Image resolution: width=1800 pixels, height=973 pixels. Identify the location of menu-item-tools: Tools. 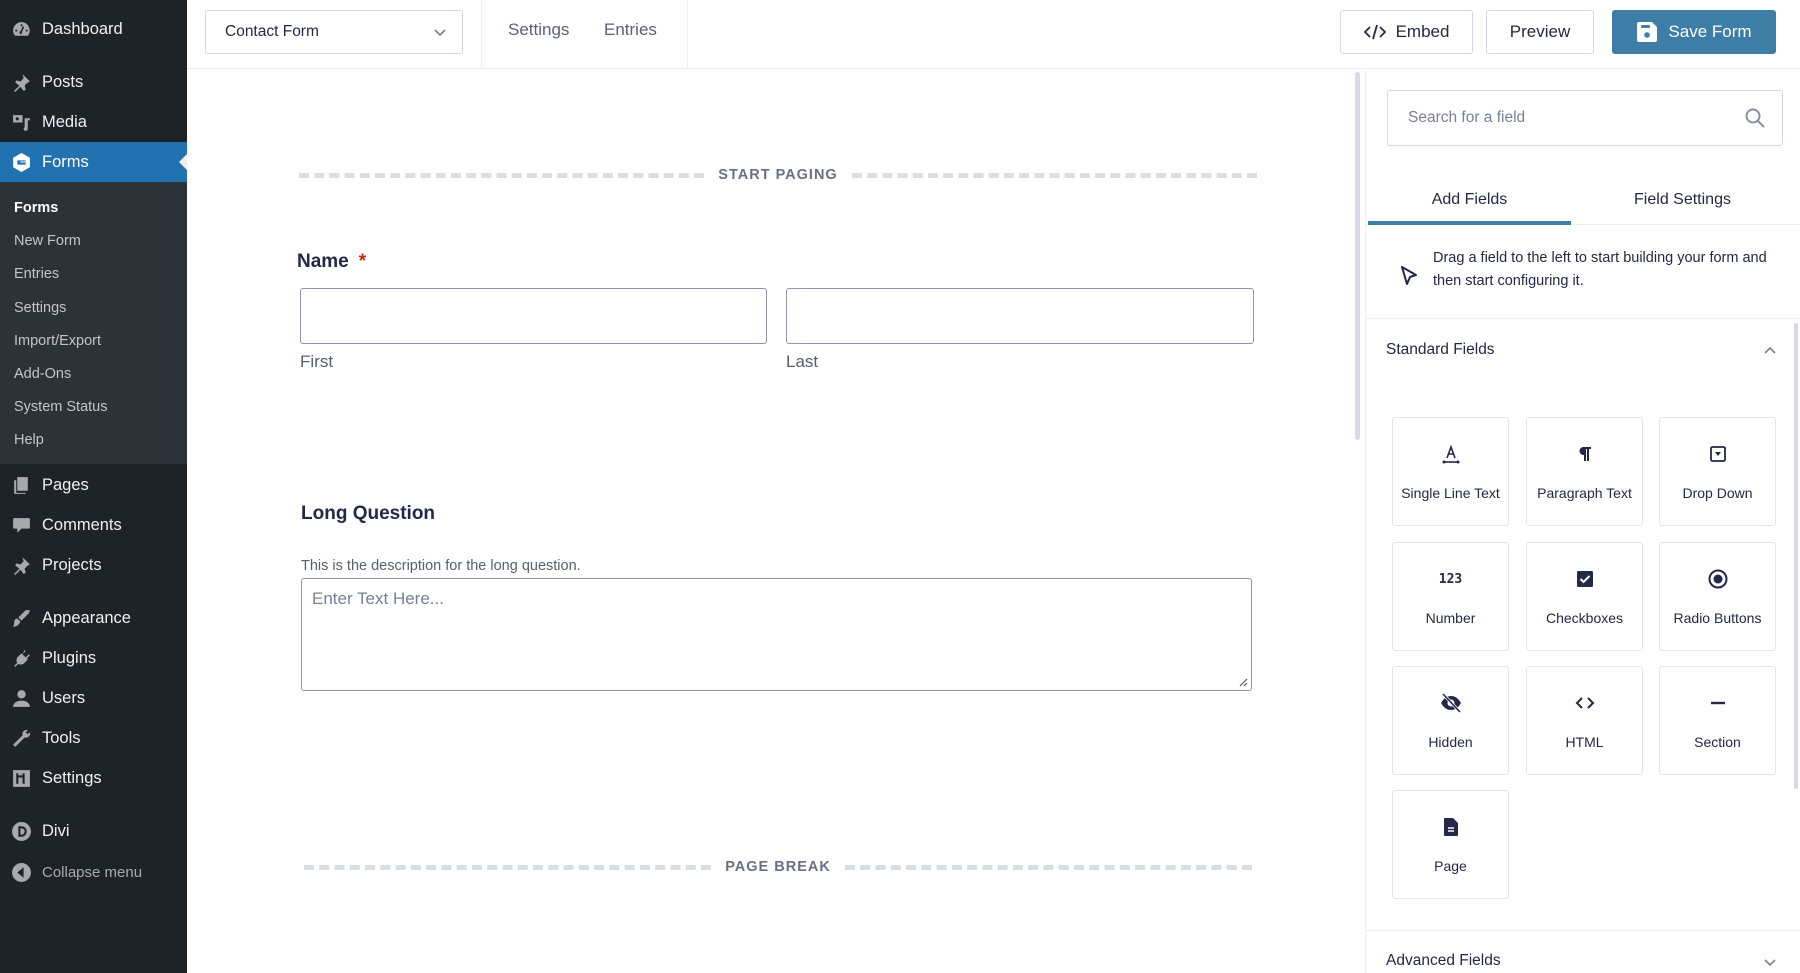
(93, 738).